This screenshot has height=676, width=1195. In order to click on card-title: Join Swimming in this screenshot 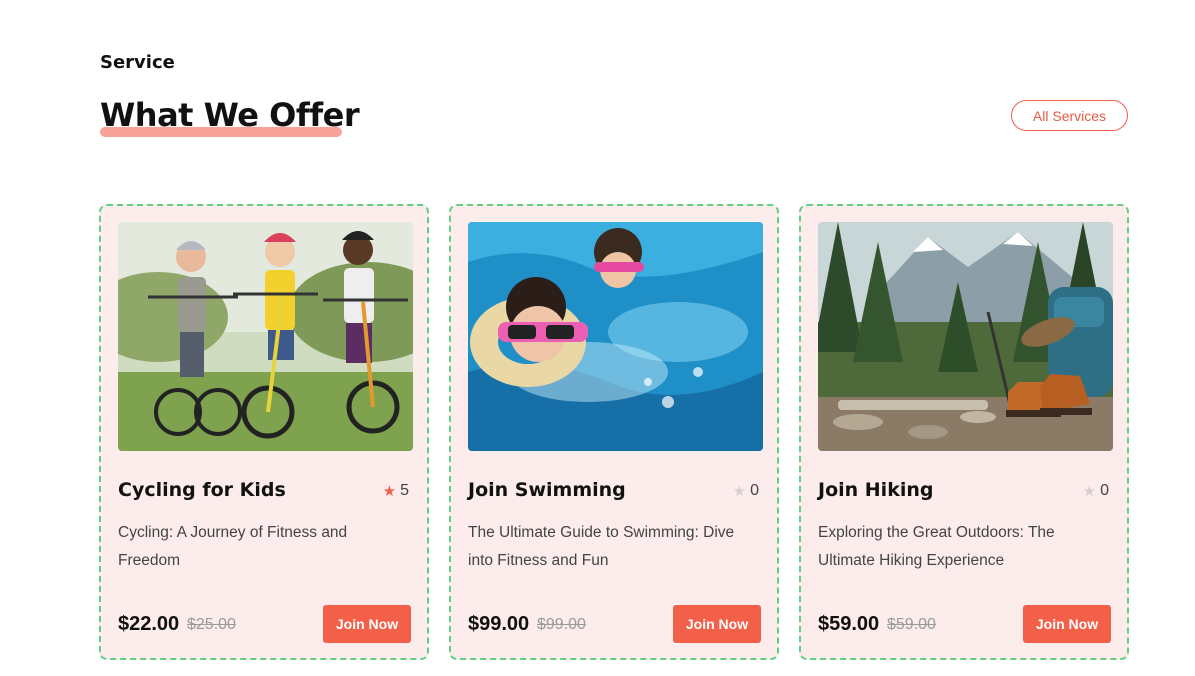, I will do `click(547, 490)`.